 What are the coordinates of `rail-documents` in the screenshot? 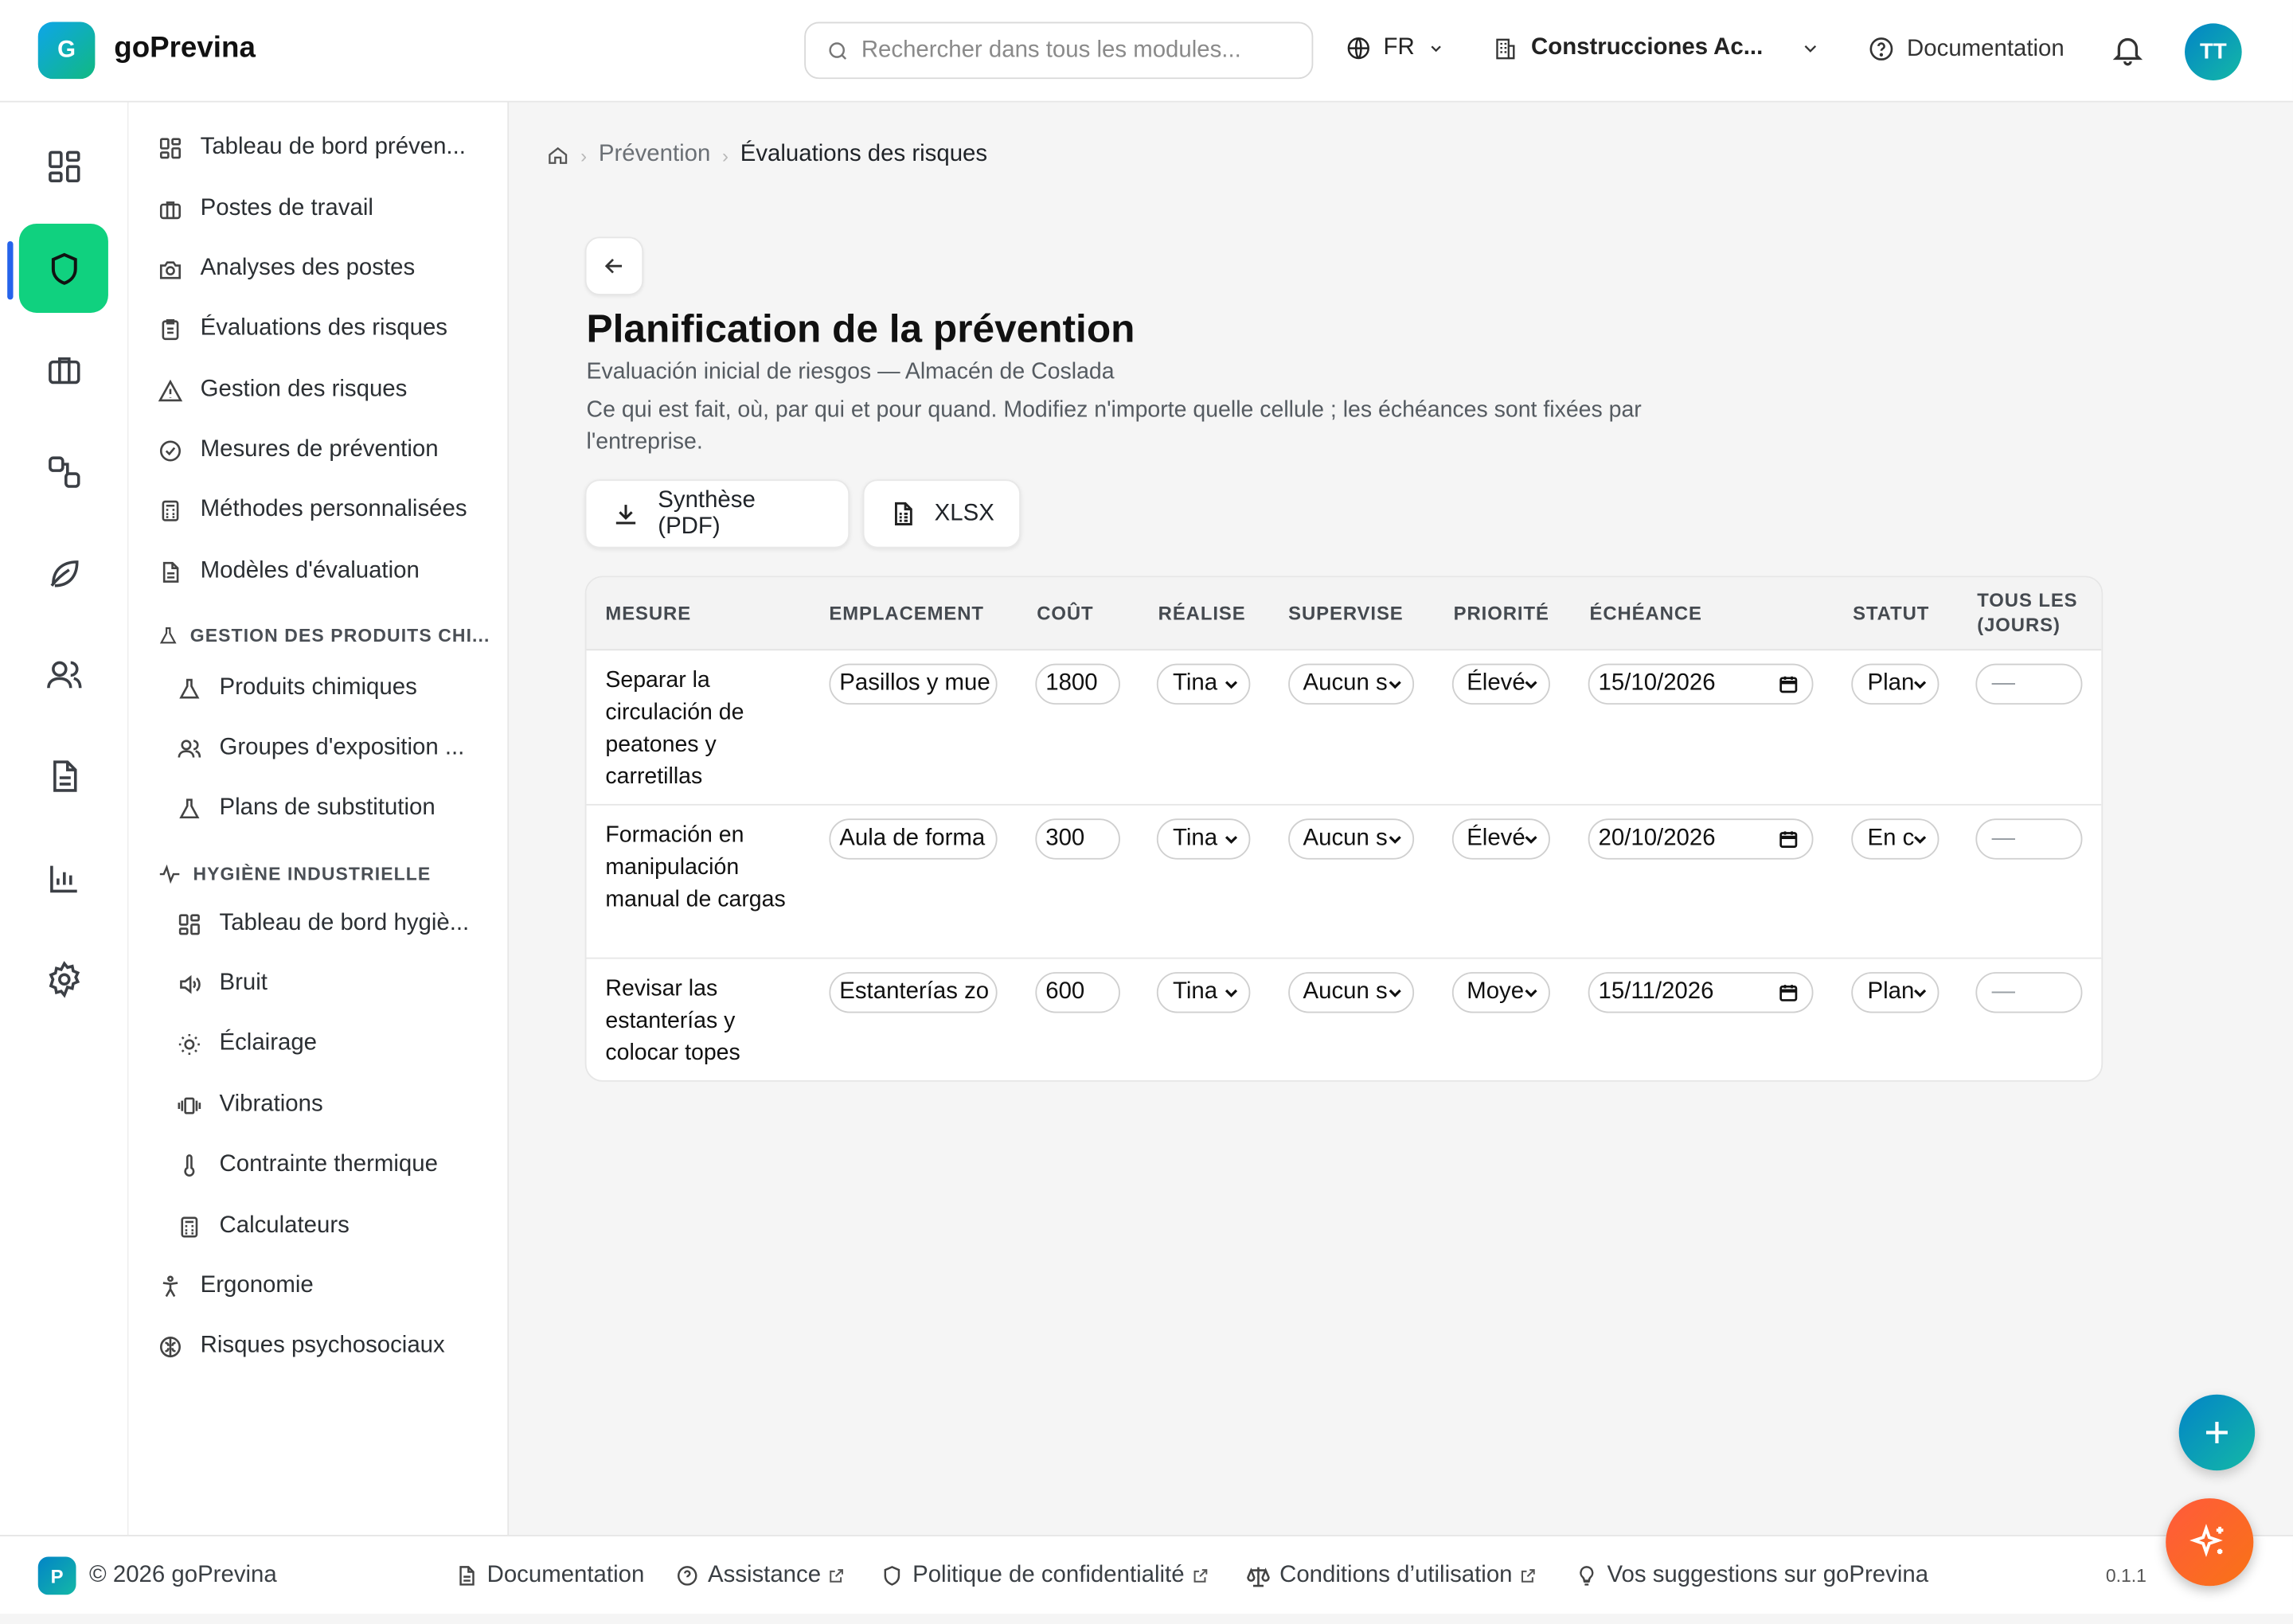 It's located at (63, 775).